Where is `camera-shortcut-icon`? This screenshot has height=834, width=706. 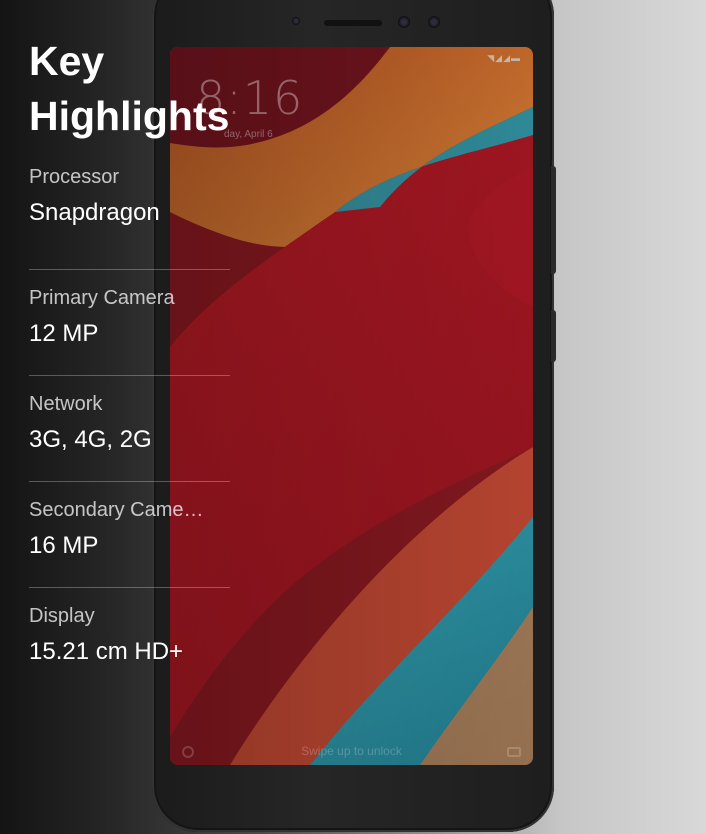 camera-shortcut-icon is located at coordinates (514, 752).